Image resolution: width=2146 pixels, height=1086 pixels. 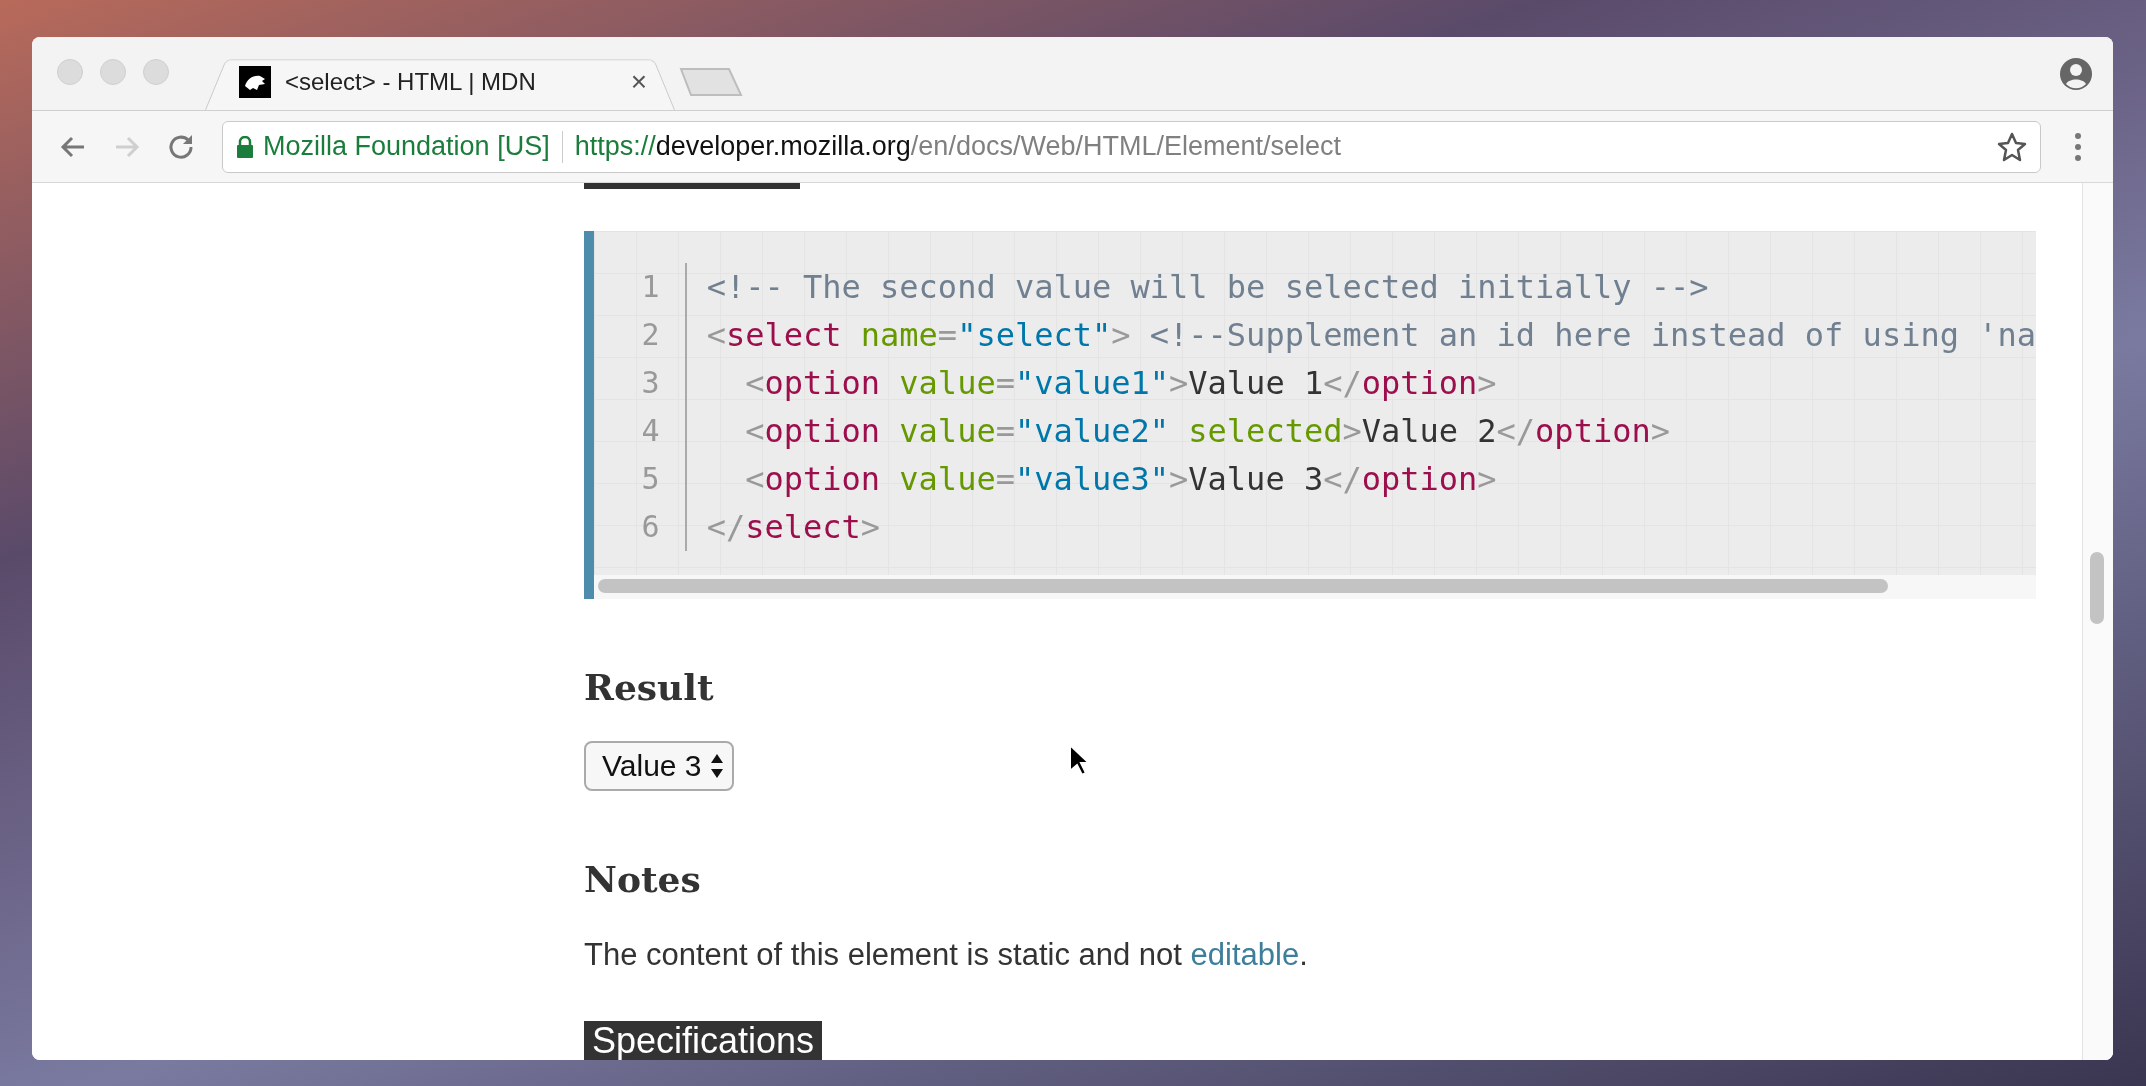 What do you see at coordinates (650, 383) in the screenshot?
I see `line-number: 3` at bounding box center [650, 383].